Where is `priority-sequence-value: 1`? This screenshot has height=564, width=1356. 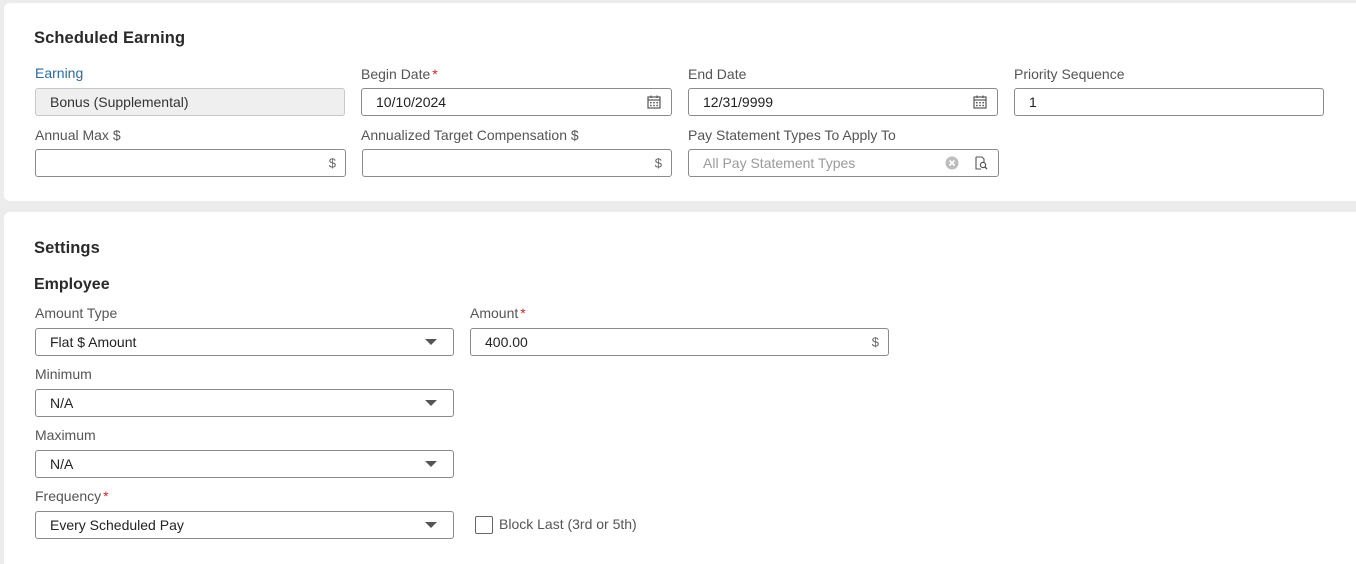 priority-sequence-value: 1 is located at coordinates (1033, 102).